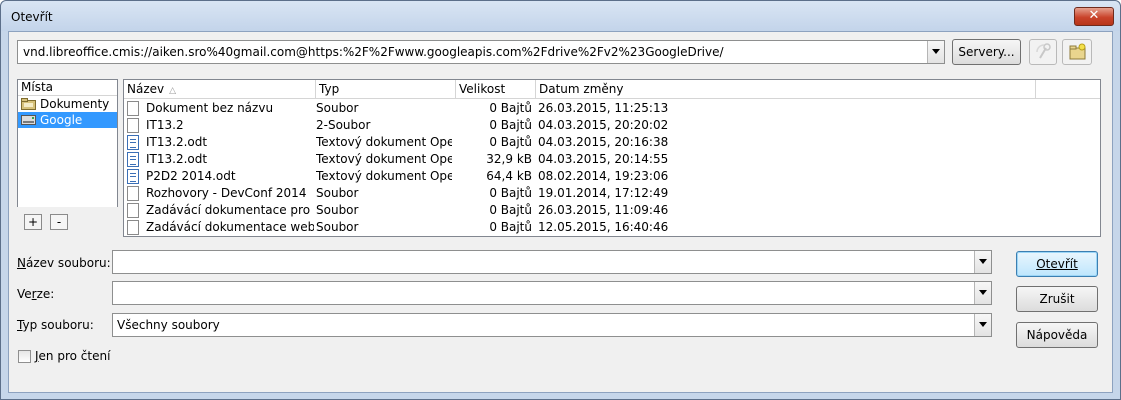 The width and height of the screenshot is (1121, 400). What do you see at coordinates (786, 89) in the screenshot?
I see `column-header-modified: Datum změny` at bounding box center [786, 89].